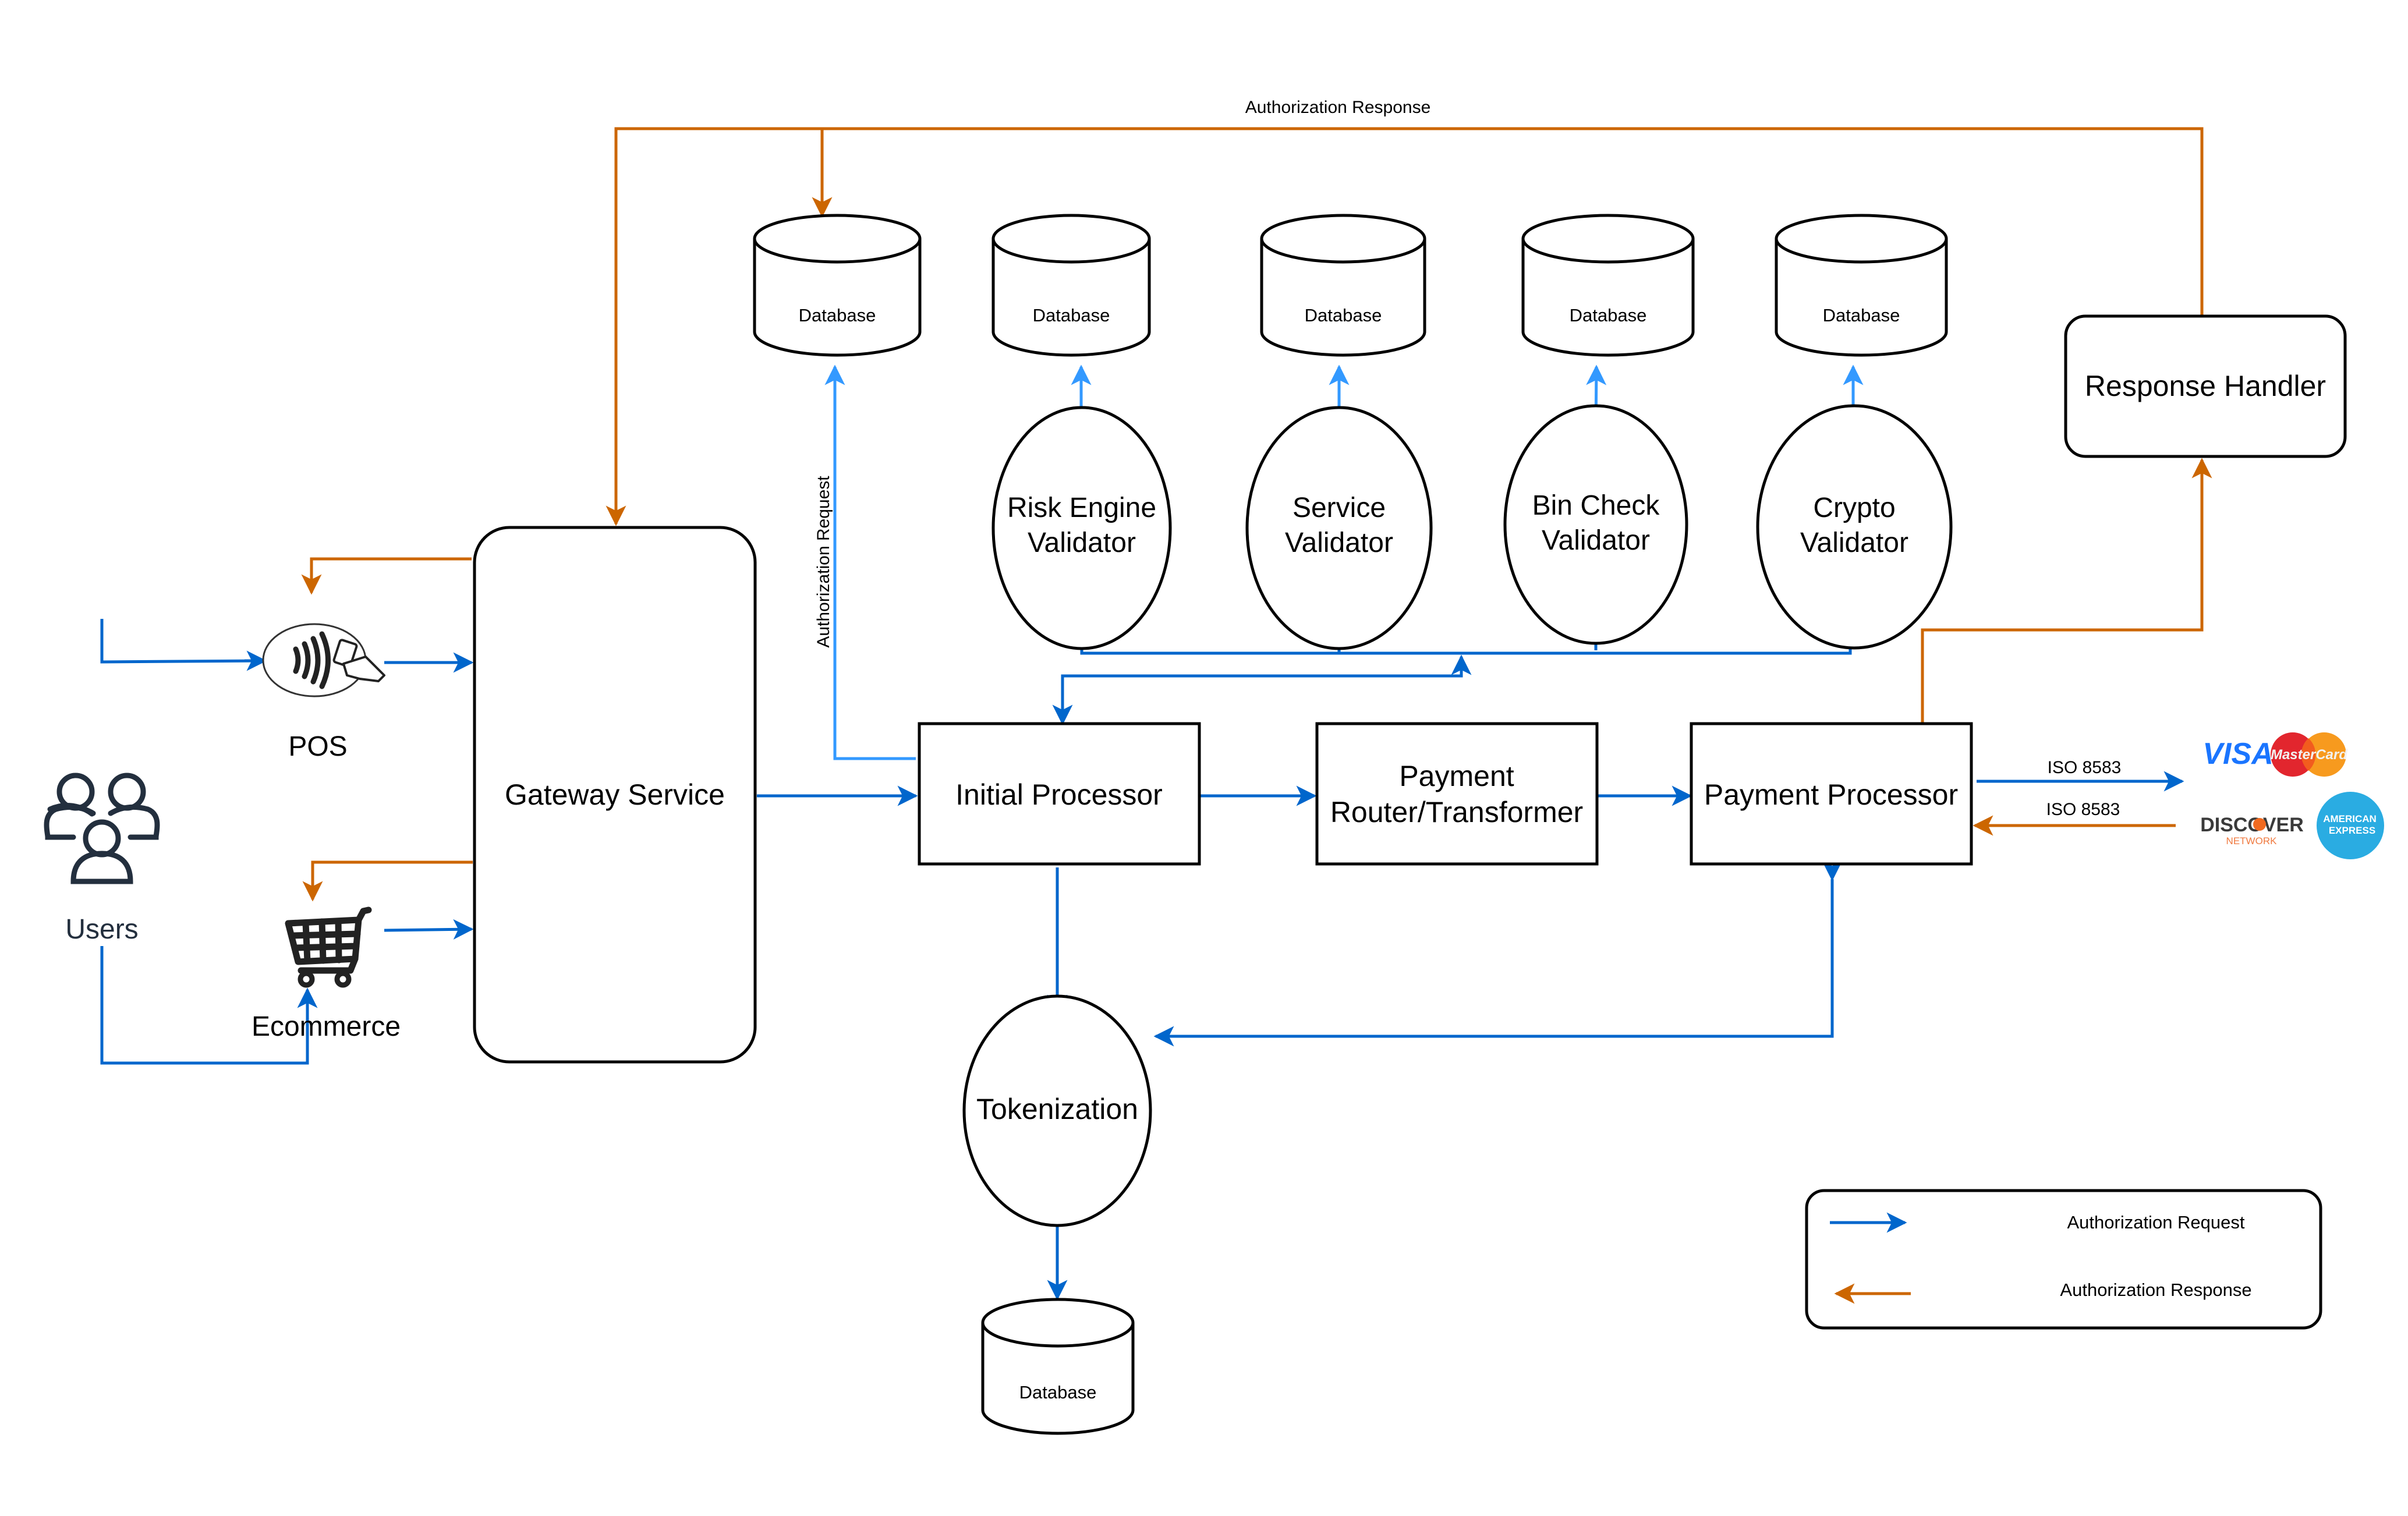 This screenshot has height=1516, width=2408. I want to click on crypto-validator-line2: Validator, so click(1854, 542).